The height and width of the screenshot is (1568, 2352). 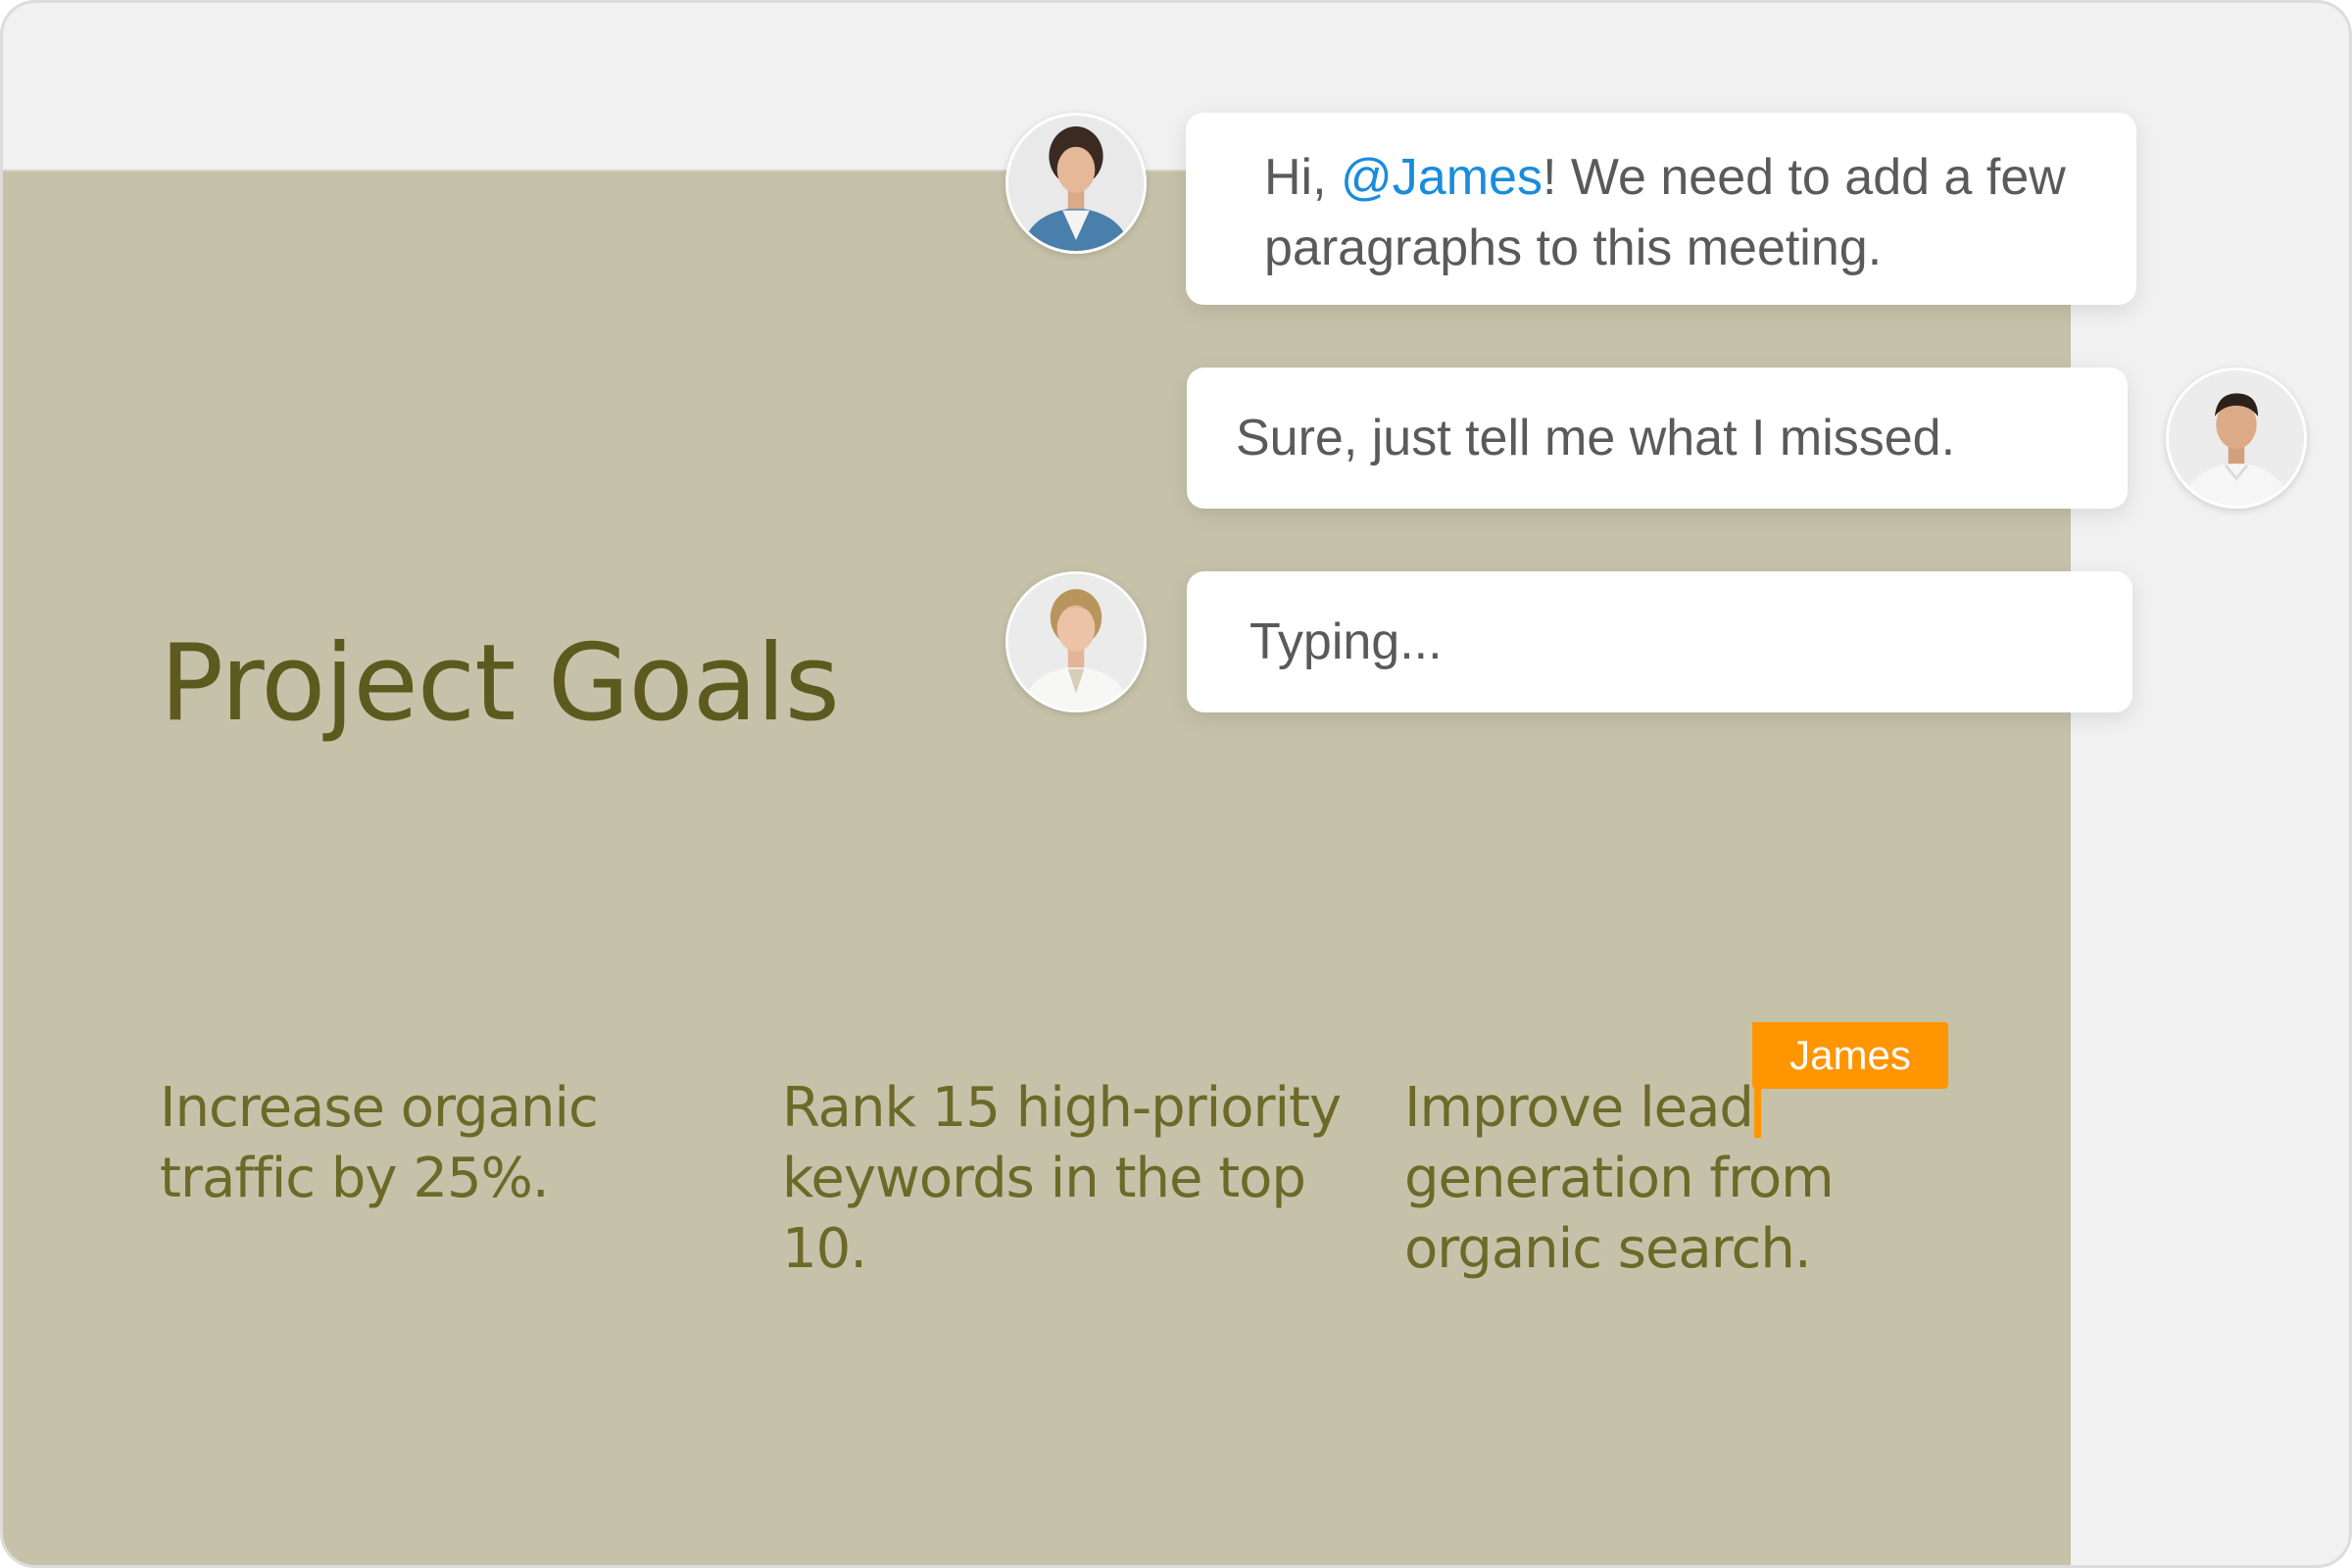 I want to click on avatar-man-white-shirt, so click(x=2236, y=438).